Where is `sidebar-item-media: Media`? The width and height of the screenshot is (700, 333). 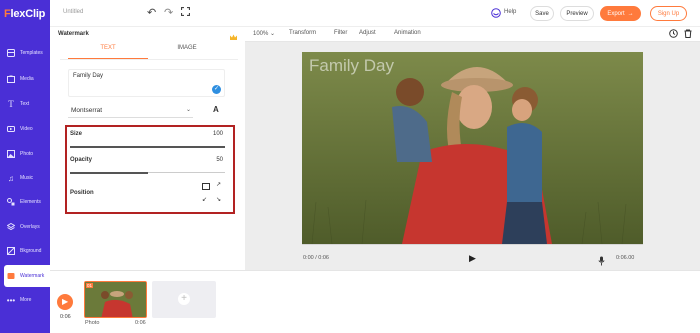
sidebar-item-media: Media is located at coordinates (25, 79).